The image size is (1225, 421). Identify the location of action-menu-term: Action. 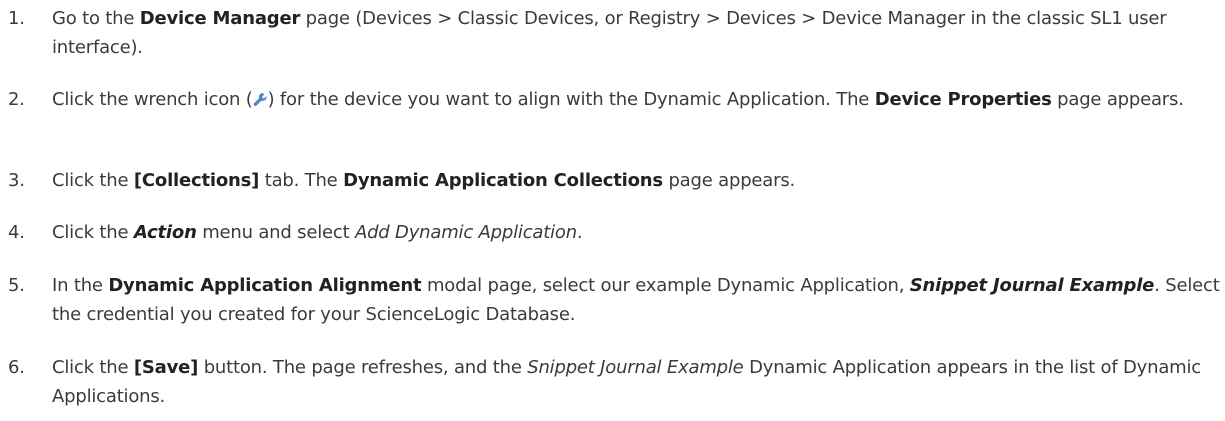
(165, 232).